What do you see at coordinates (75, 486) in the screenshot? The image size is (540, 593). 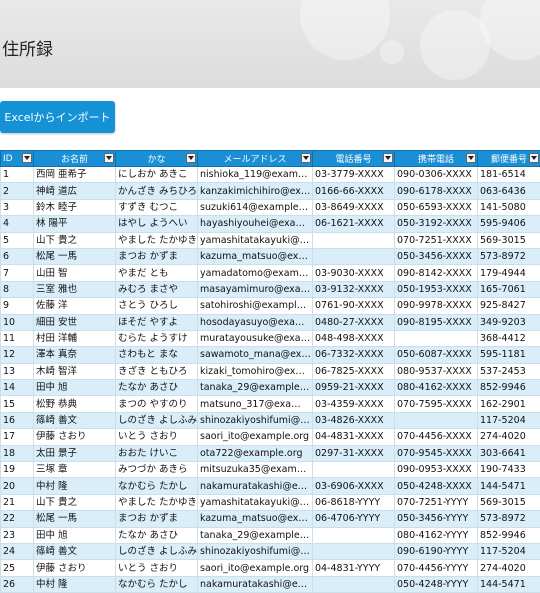 I see `cell-name: 中村 隆` at bounding box center [75, 486].